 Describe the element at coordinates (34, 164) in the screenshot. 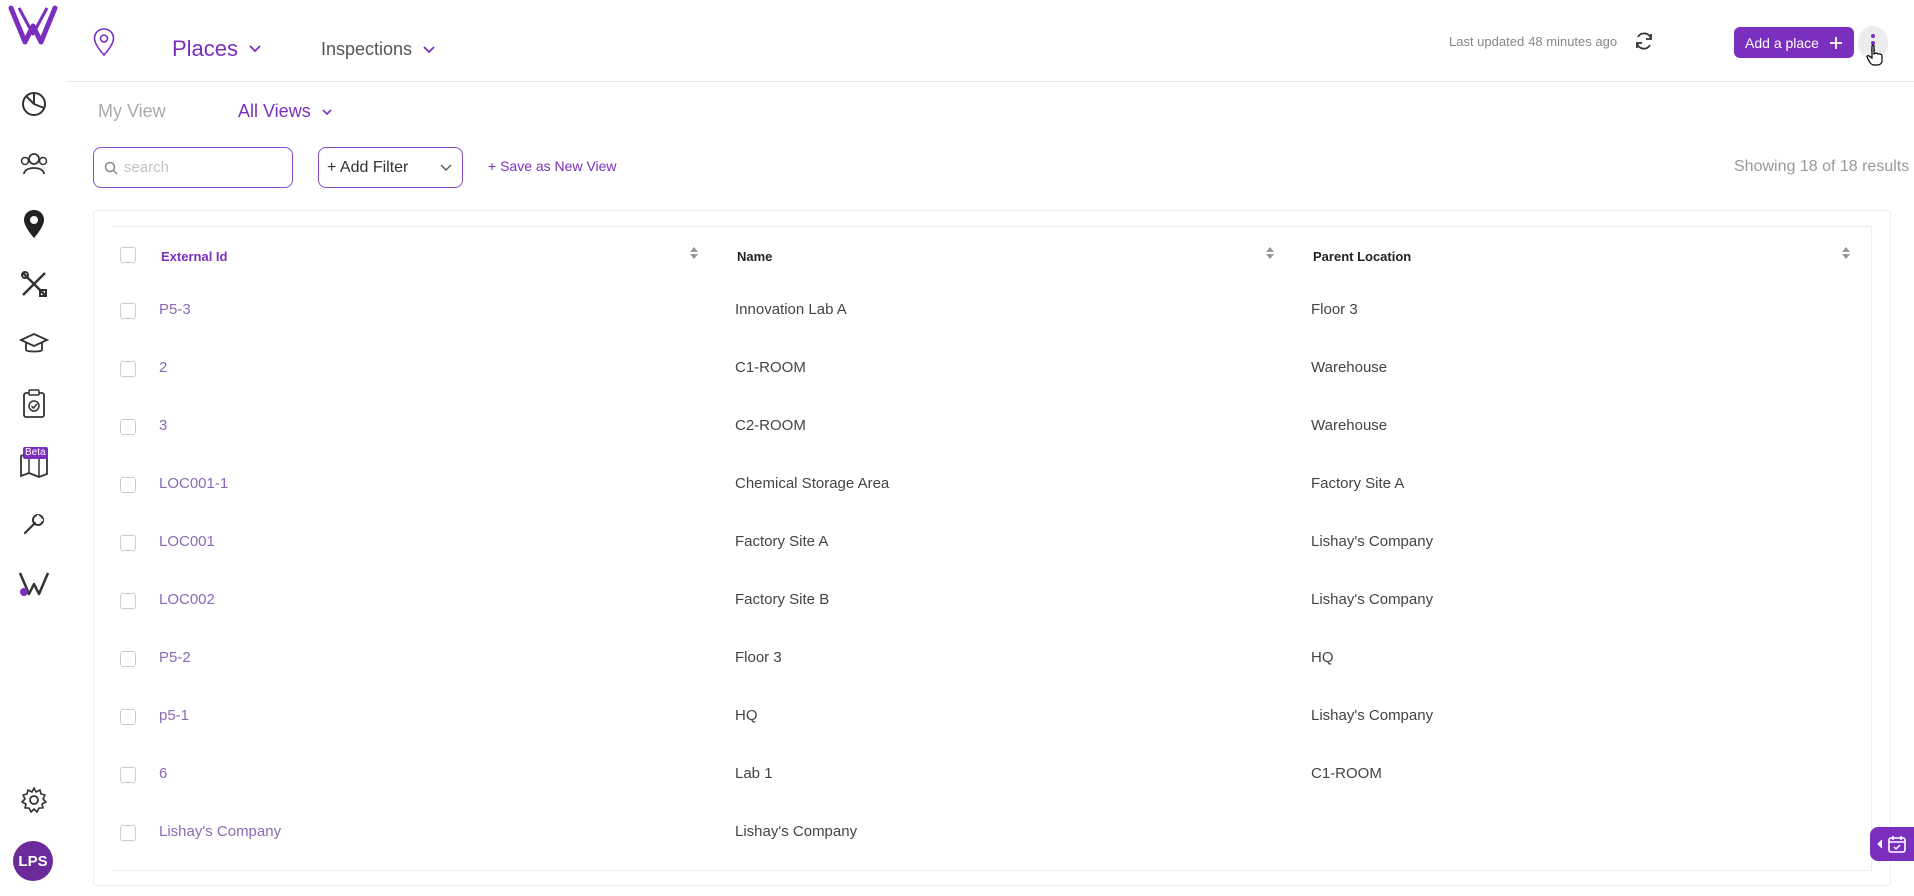

I see `people-icon` at that location.